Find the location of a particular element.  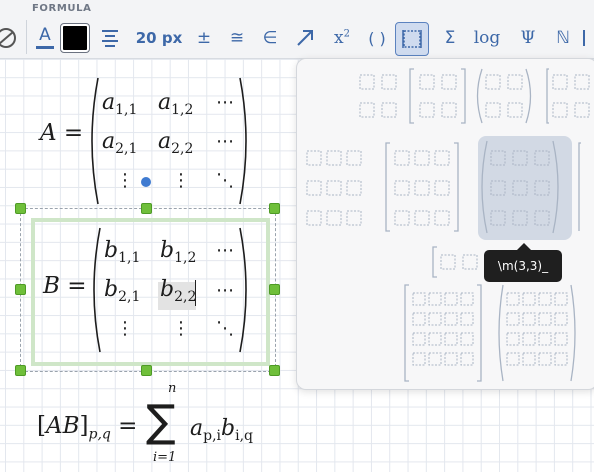

matrix-a-left-paren is located at coordinates (95, 141).